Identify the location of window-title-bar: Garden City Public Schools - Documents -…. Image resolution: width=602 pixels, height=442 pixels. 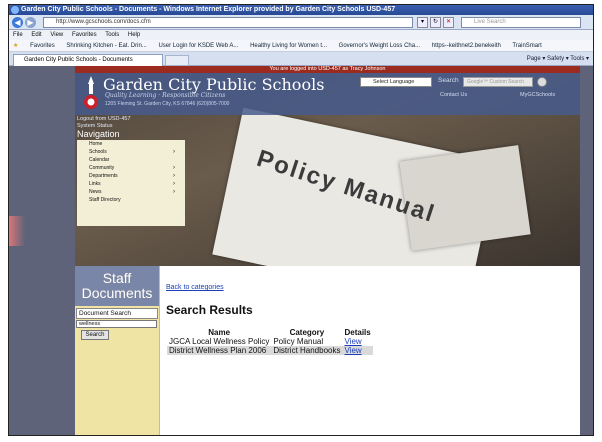
(301, 10).